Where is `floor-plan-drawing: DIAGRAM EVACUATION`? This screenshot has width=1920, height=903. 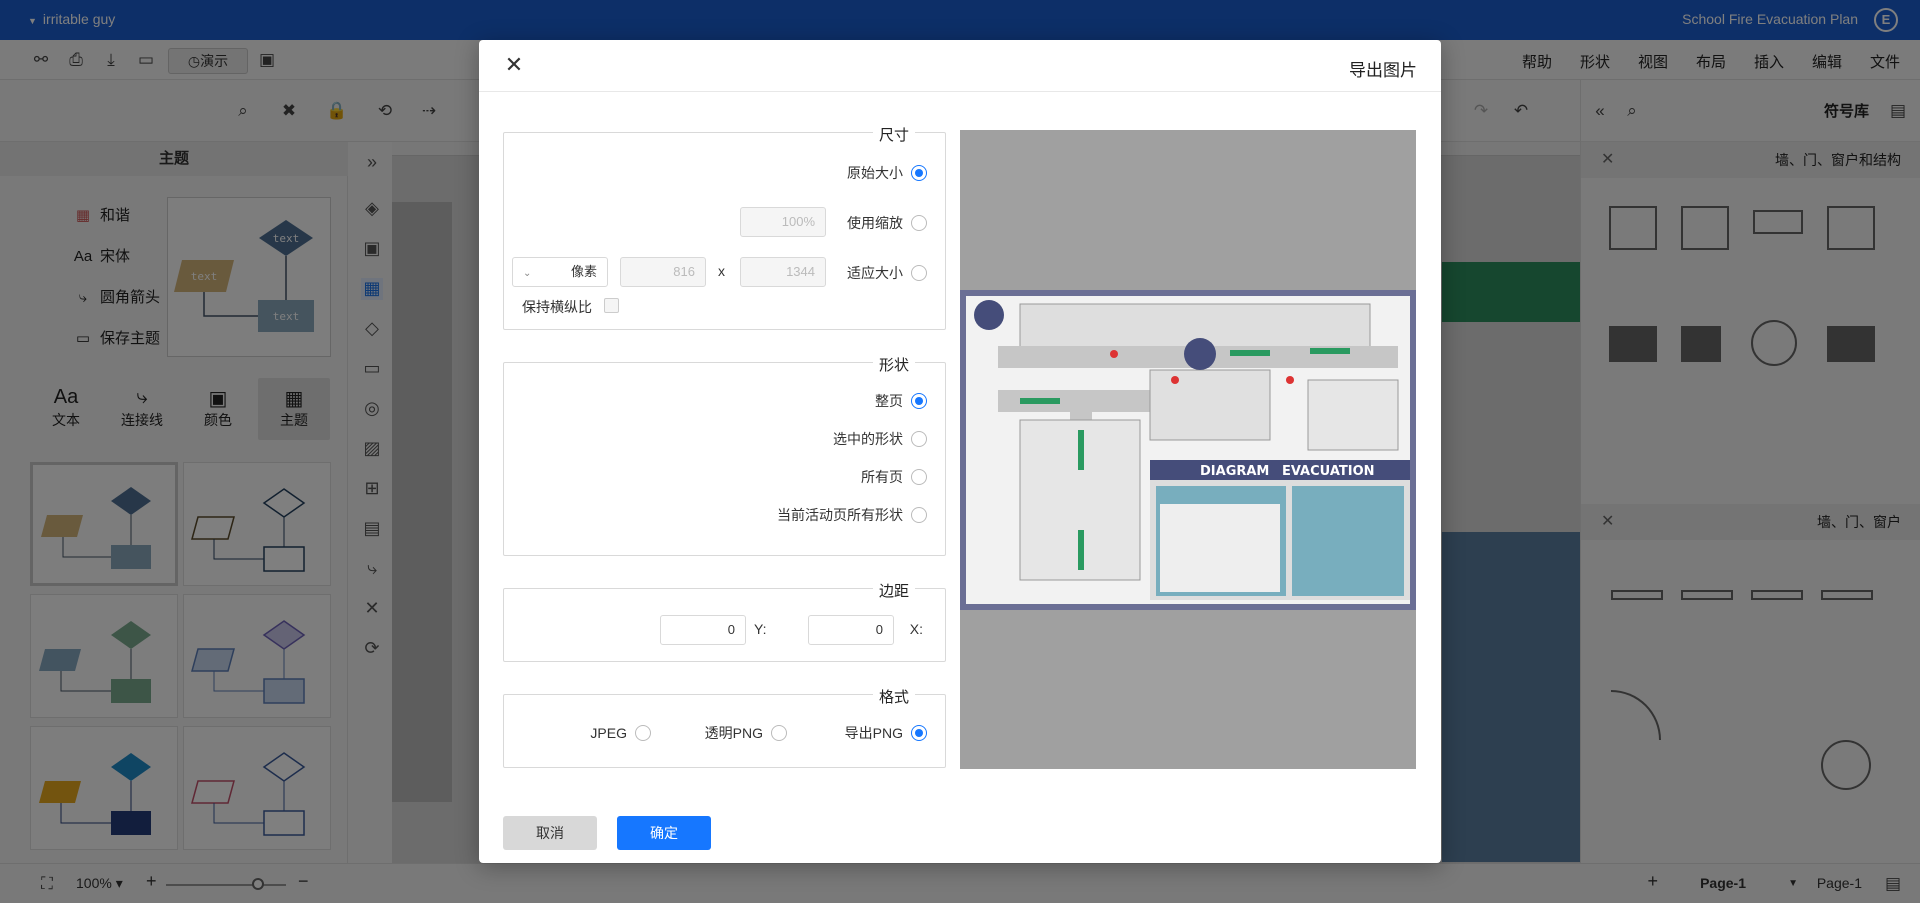
floor-plan-drawing: DIAGRAM EVACUATION is located at coordinates (1188, 450).